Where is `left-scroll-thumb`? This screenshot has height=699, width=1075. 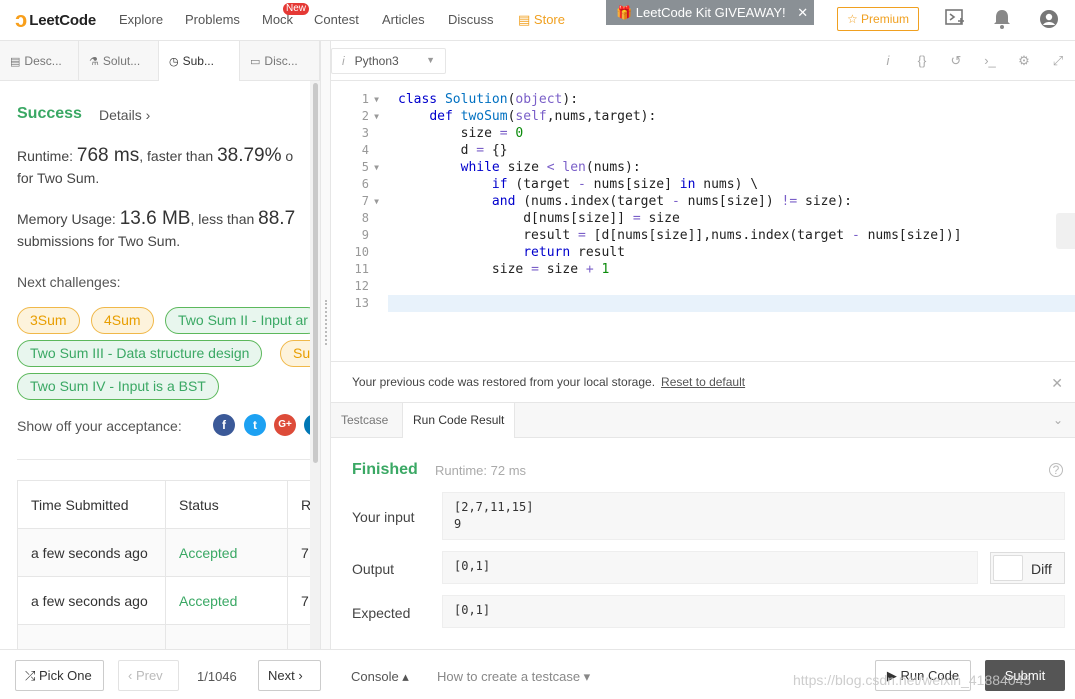
left-scroll-thumb is located at coordinates (315, 273).